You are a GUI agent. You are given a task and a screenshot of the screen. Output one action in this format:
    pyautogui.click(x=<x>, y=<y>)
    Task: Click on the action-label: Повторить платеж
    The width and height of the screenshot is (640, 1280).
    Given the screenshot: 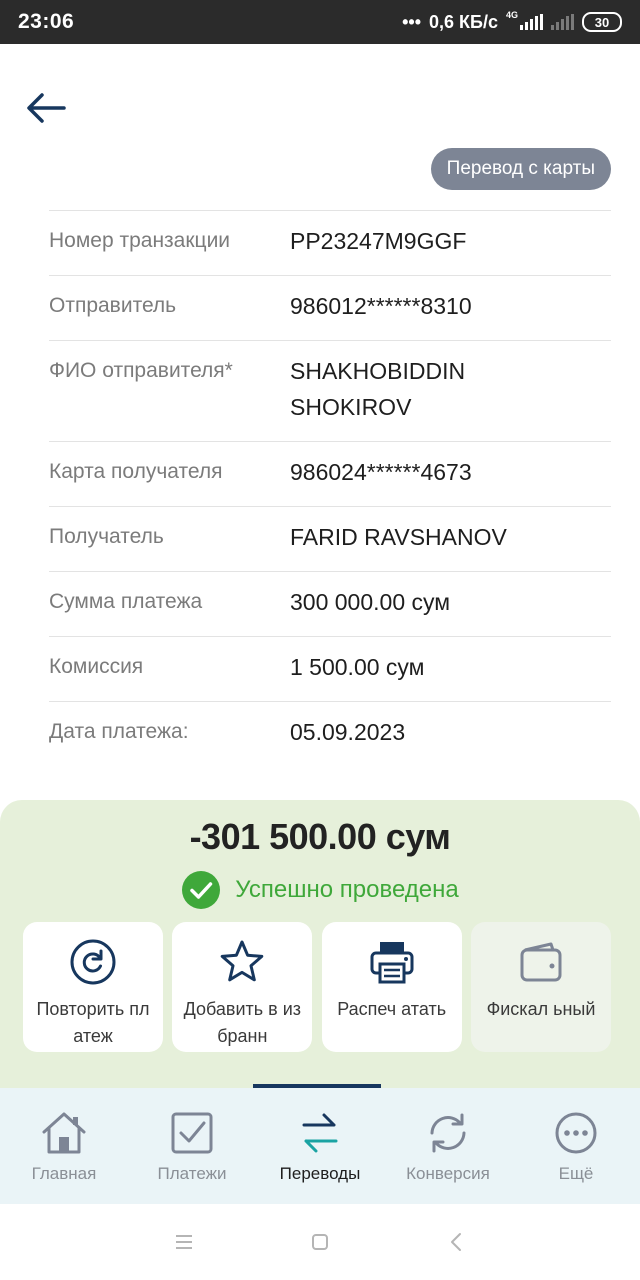 What is the action you would take?
    pyautogui.click(x=93, y=1022)
    